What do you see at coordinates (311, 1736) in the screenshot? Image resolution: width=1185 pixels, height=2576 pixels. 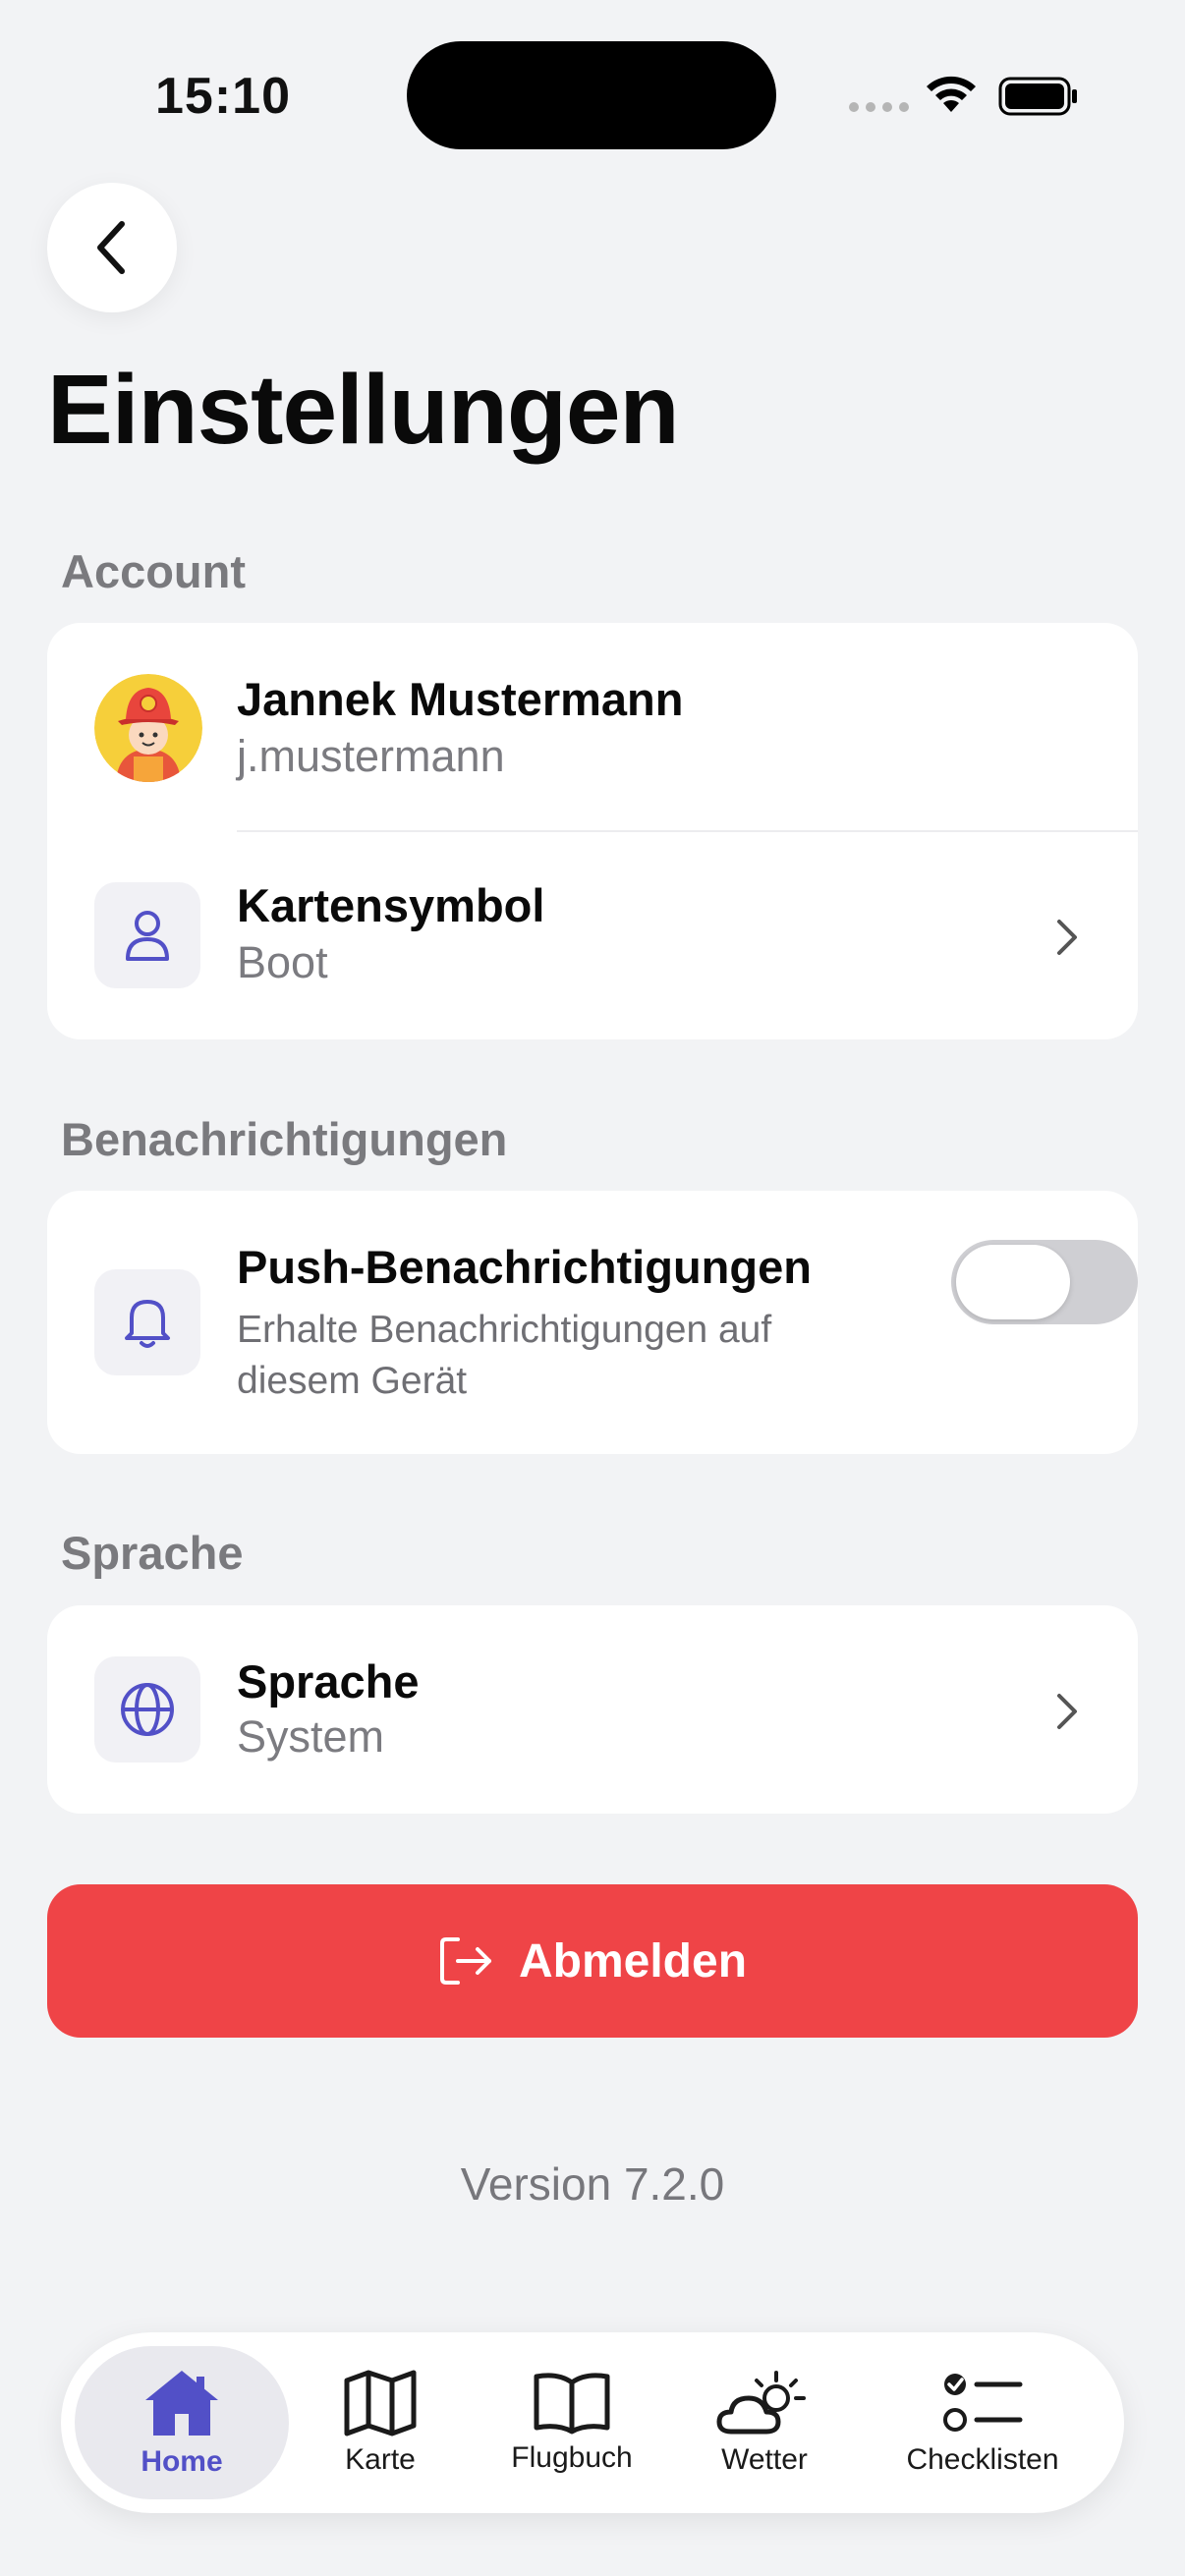 I see `language-value: System` at bounding box center [311, 1736].